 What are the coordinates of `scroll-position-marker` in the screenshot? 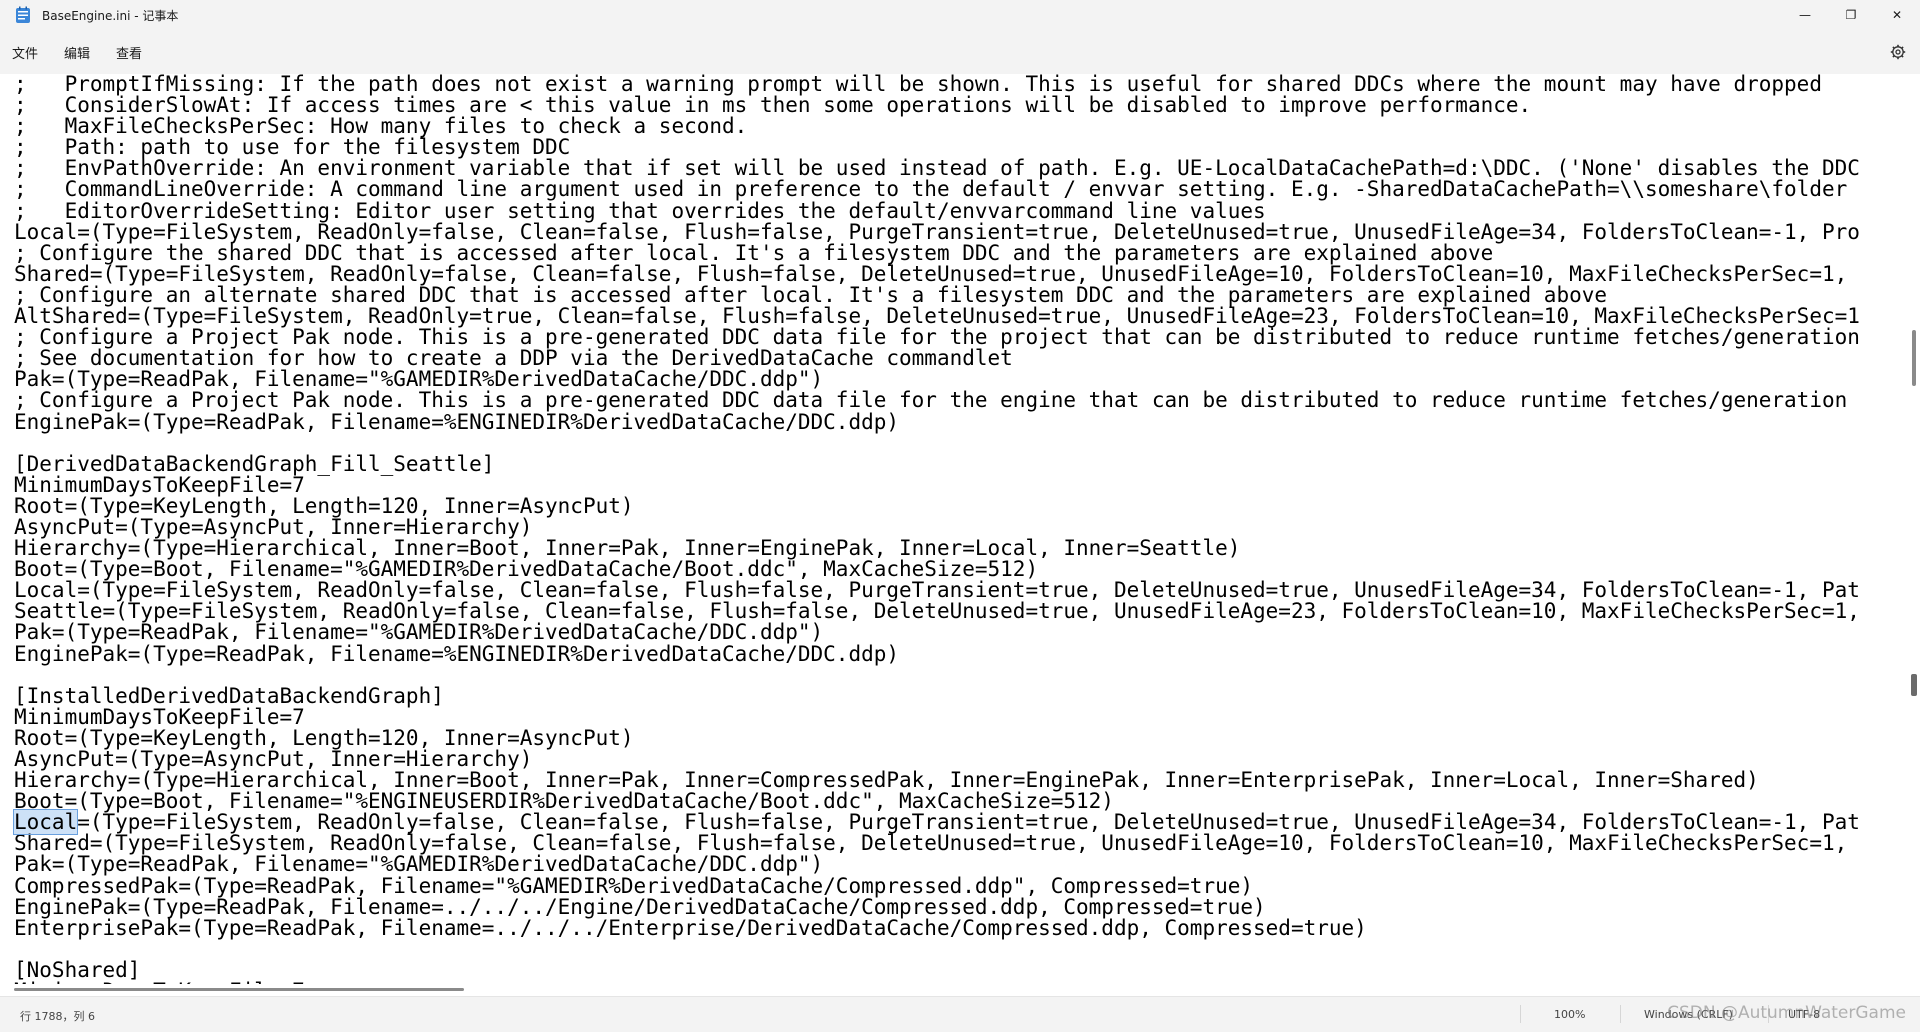 It's located at (1914, 685).